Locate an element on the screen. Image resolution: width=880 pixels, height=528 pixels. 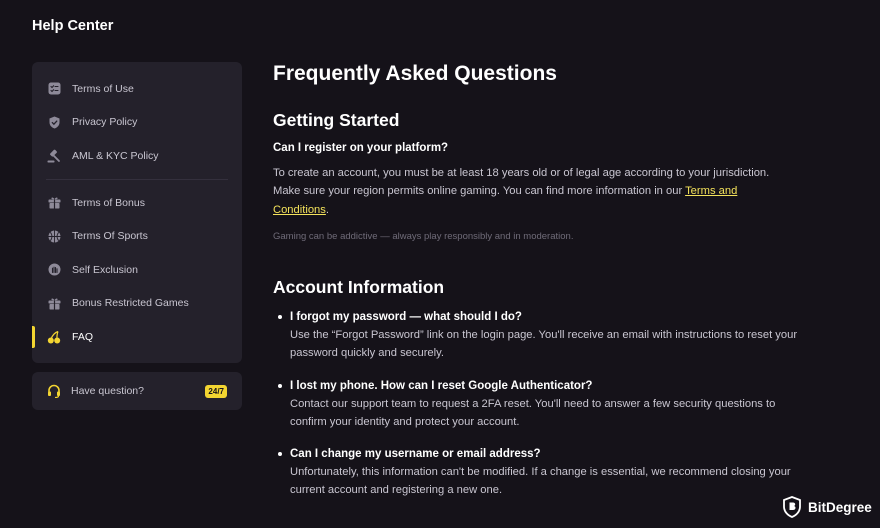
faq-question: Can I register on your platform? is located at coordinates (361, 148).